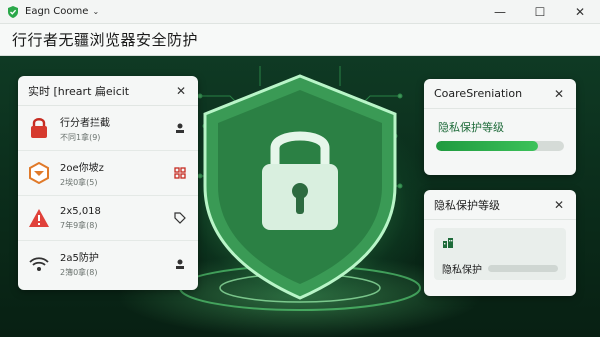 This screenshot has width=600, height=337. What do you see at coordinates (523, 268) in the screenshot?
I see `privacy-protection-bar` at bounding box center [523, 268].